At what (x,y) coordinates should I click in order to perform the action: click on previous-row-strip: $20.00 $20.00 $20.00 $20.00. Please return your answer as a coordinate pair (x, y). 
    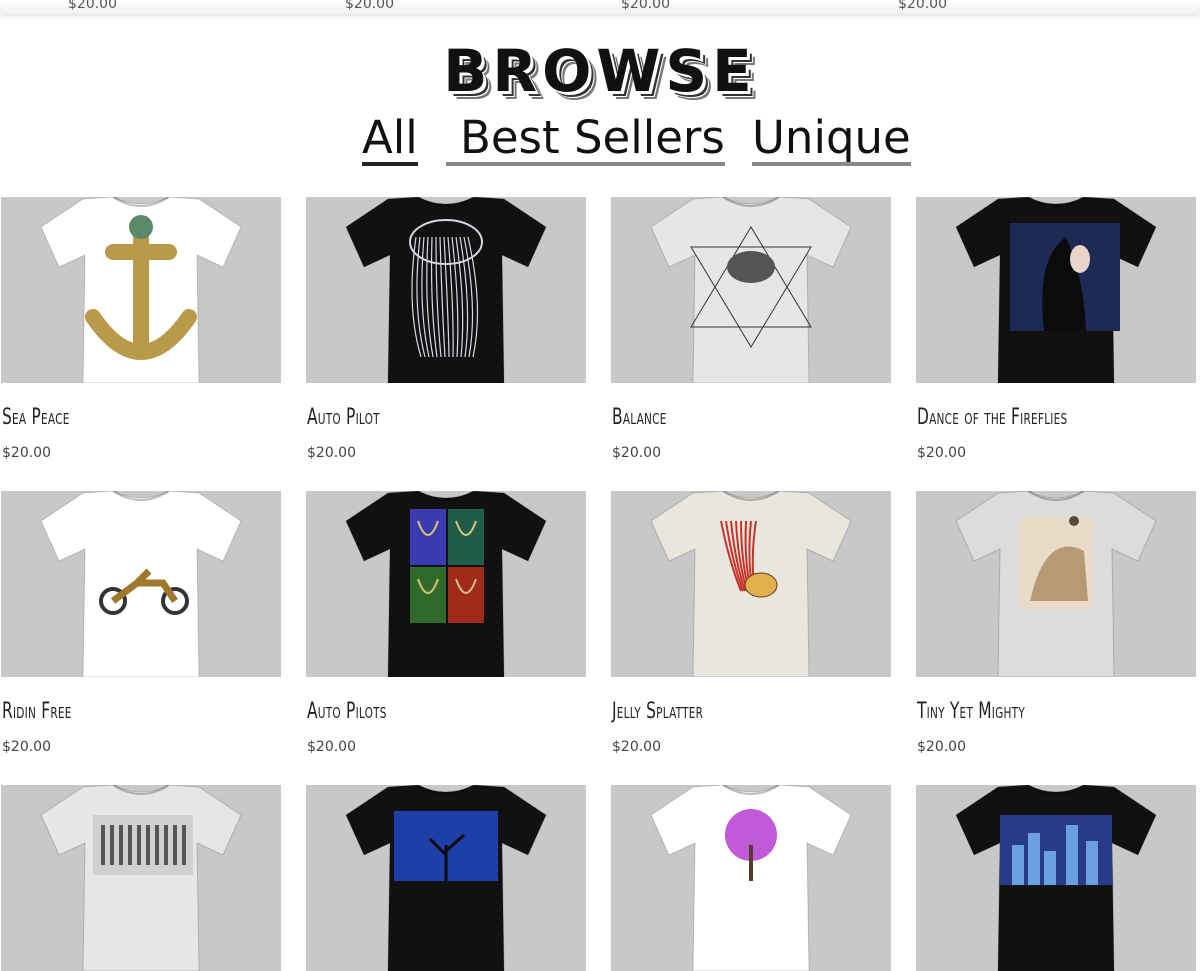
    Looking at the image, I should click on (600, 7).